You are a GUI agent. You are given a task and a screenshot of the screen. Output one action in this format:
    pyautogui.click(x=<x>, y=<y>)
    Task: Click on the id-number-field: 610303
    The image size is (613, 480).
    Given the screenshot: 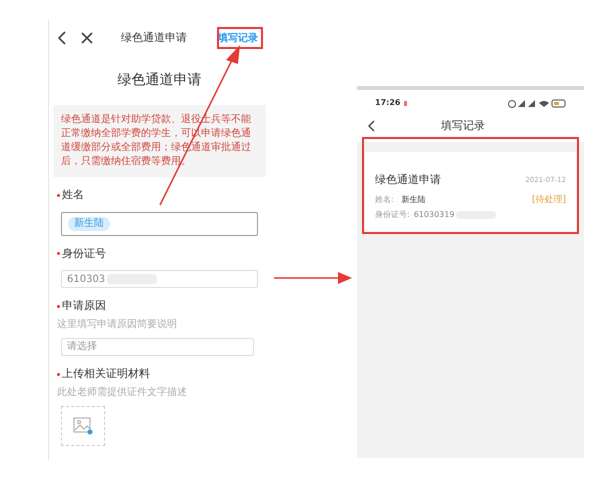 What is the action you would take?
    pyautogui.click(x=159, y=279)
    